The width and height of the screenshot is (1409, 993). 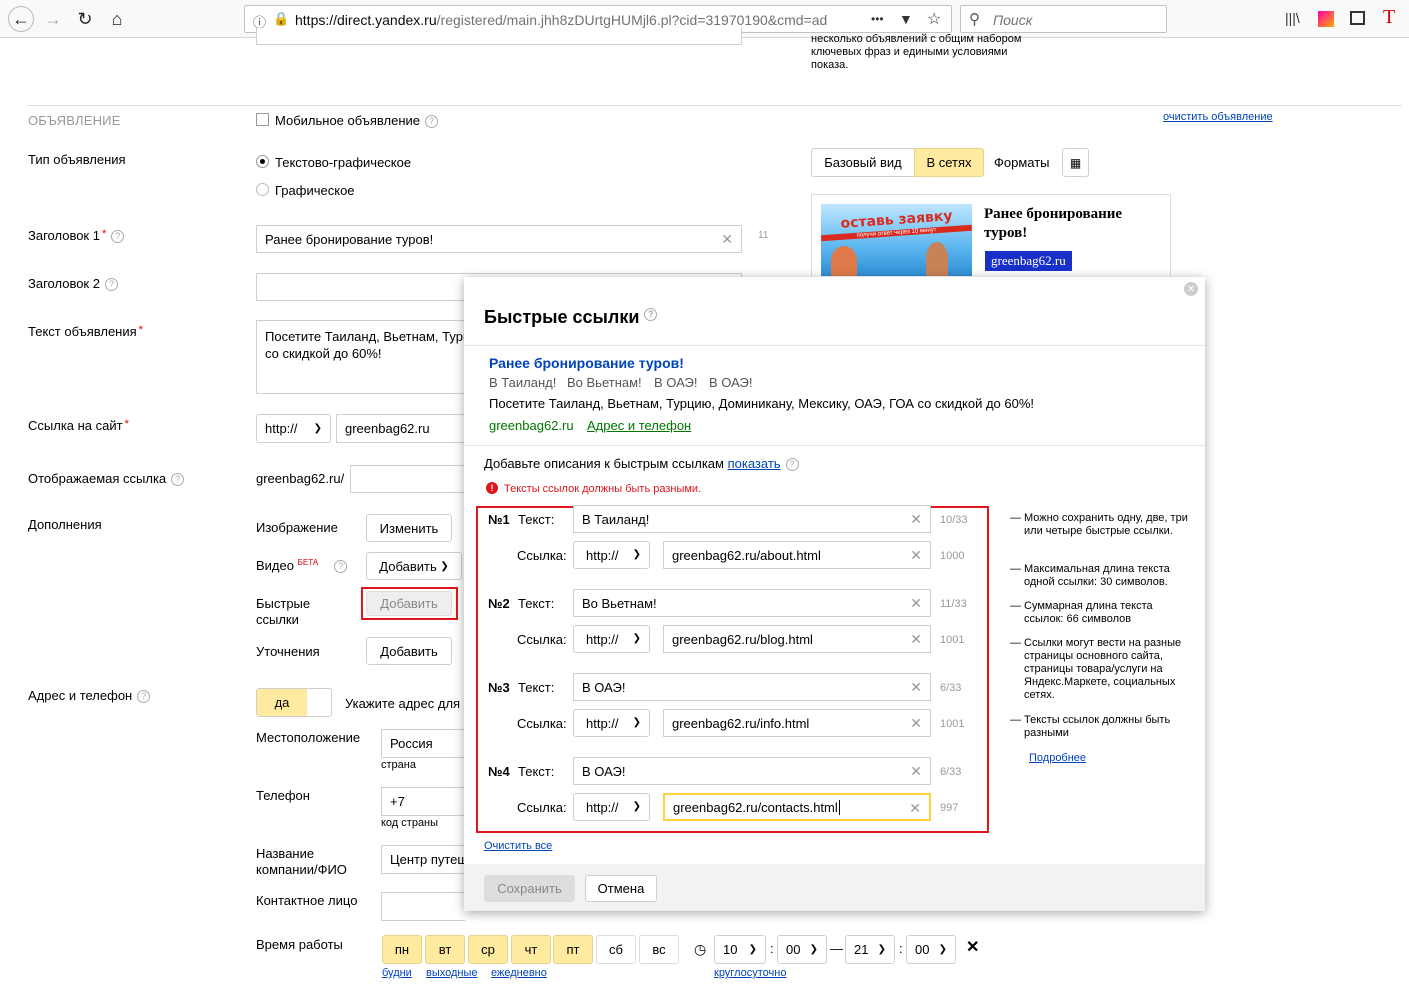 I want to click on preview-domain-badge: greenbag62.ru, so click(x=1028, y=261).